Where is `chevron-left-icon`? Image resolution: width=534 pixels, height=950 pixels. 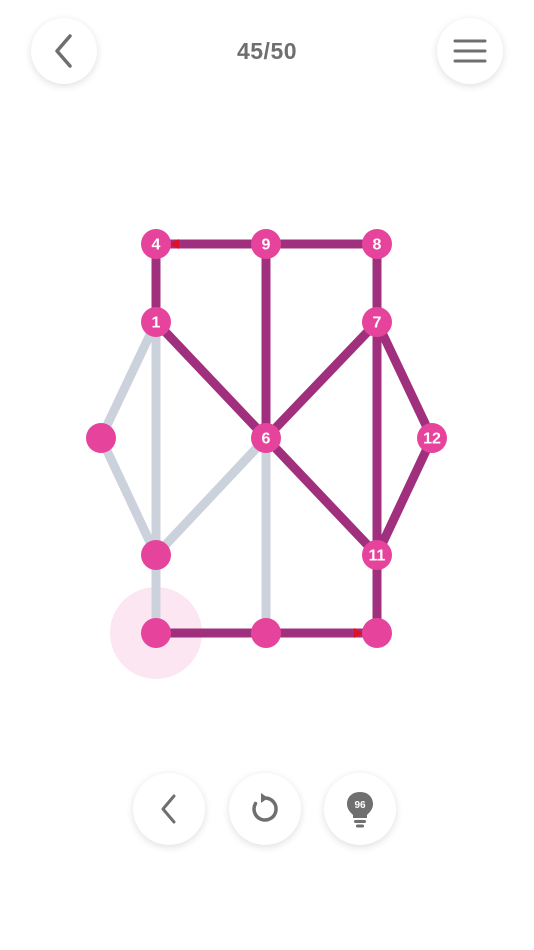
chevron-left-icon is located at coordinates (168, 809).